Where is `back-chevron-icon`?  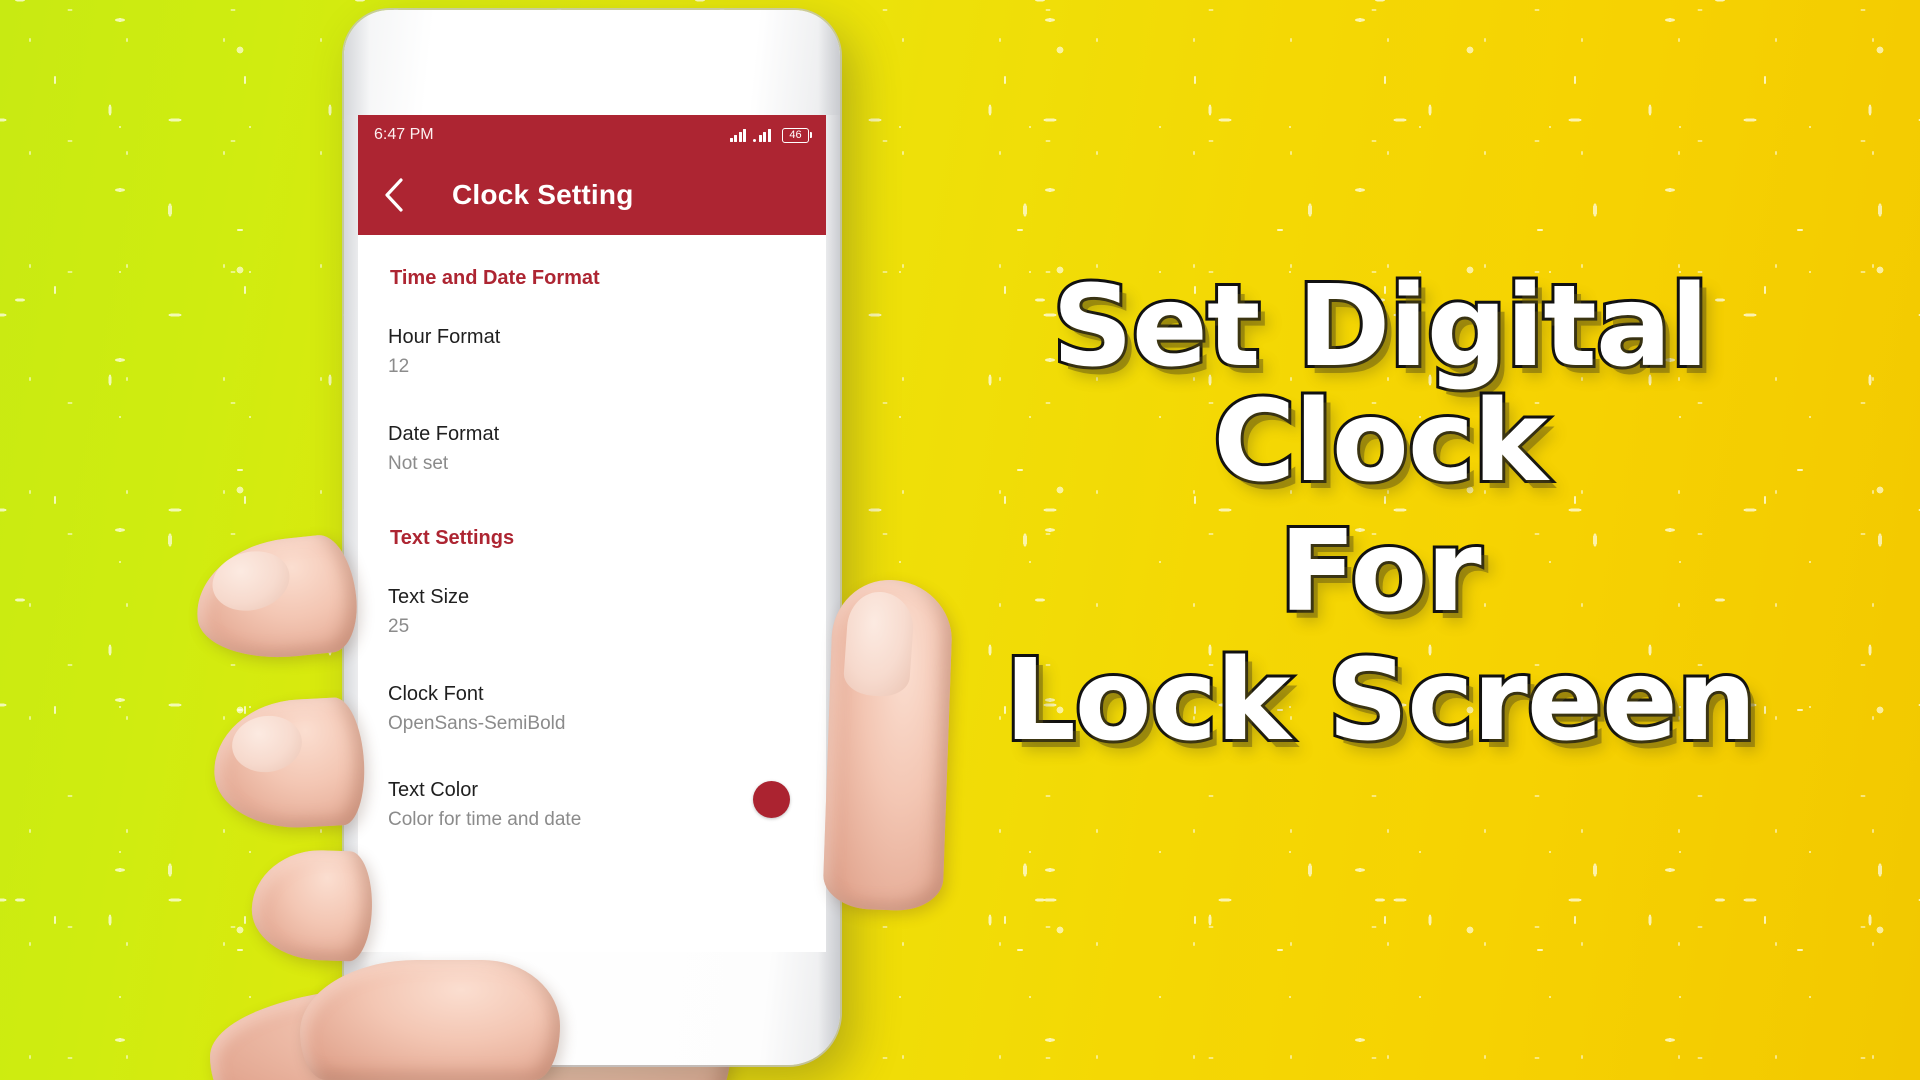 back-chevron-icon is located at coordinates (394, 195).